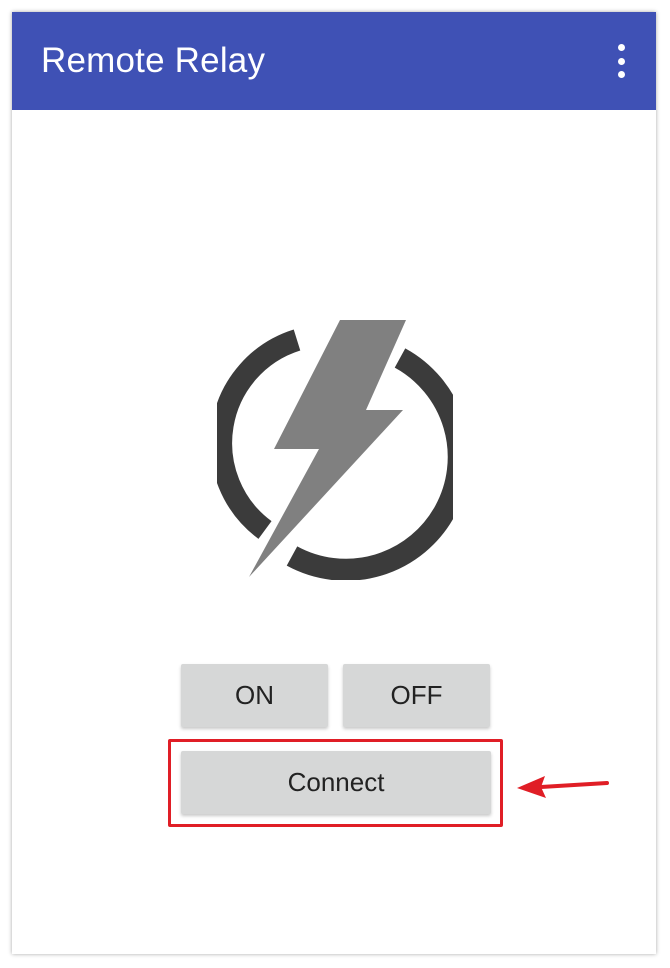  Describe the element at coordinates (335, 450) in the screenshot. I see `power-lightning-bolt-icon` at that location.